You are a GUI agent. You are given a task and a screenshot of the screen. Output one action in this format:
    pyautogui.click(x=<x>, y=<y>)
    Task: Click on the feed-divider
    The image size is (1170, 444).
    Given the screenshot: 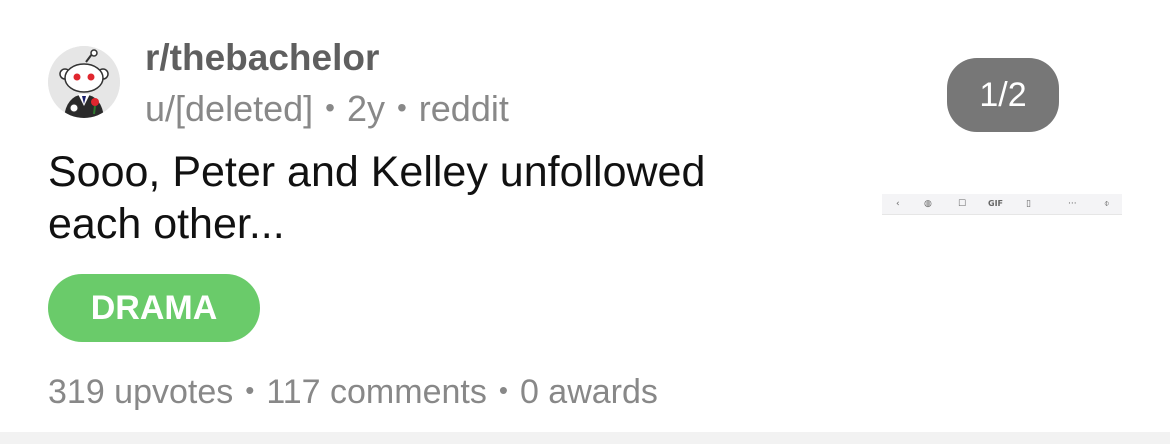 What is the action you would take?
    pyautogui.click(x=585, y=438)
    